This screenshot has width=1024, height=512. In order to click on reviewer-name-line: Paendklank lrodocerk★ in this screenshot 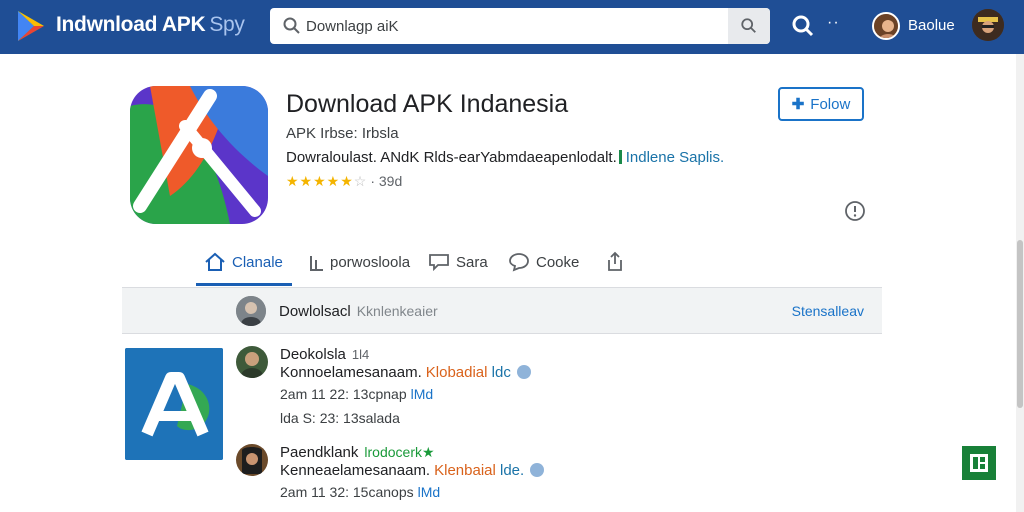, I will do `click(357, 452)`.